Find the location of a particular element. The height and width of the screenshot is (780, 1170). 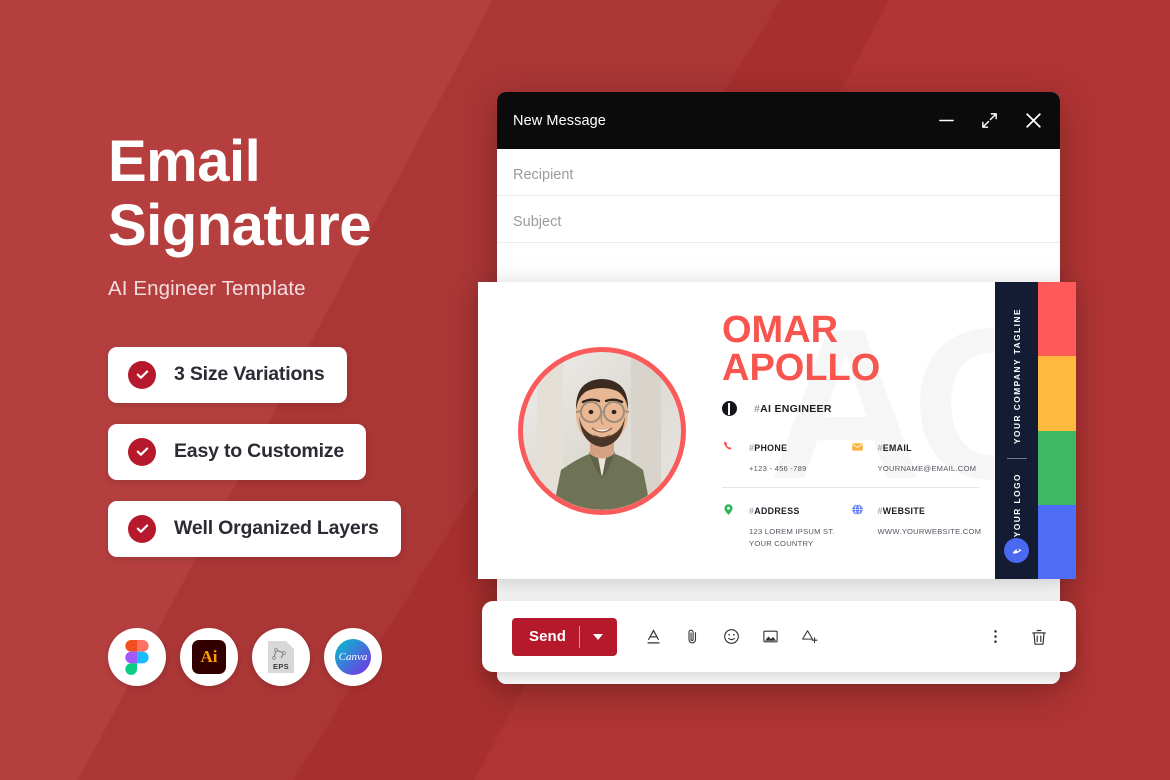

format-text-icon is located at coordinates (653, 636).